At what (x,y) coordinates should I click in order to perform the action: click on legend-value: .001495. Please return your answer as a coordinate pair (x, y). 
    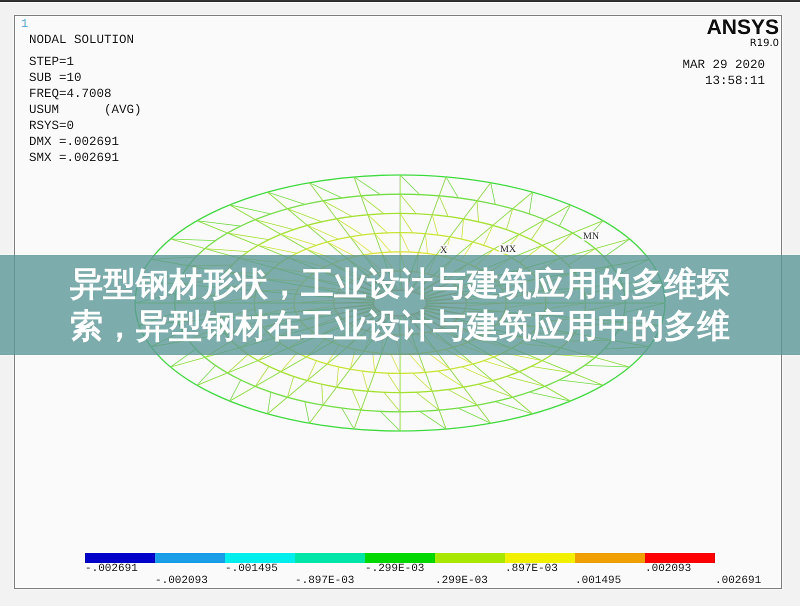
    Looking at the image, I should click on (598, 581).